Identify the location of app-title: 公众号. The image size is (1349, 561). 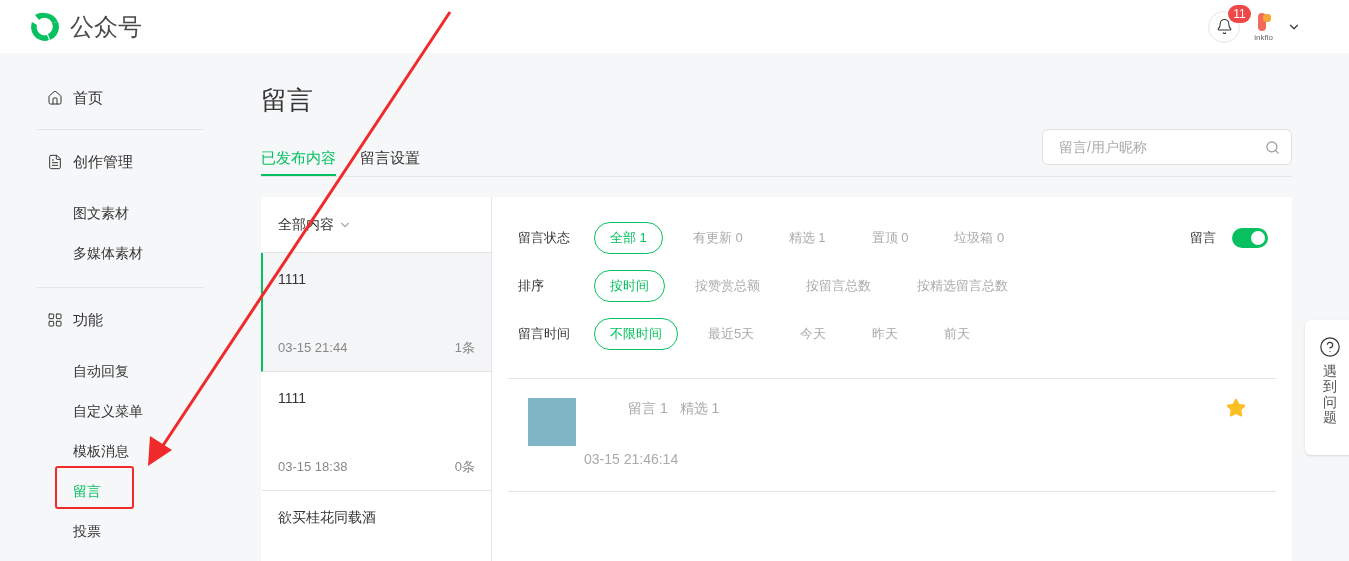
(106, 26).